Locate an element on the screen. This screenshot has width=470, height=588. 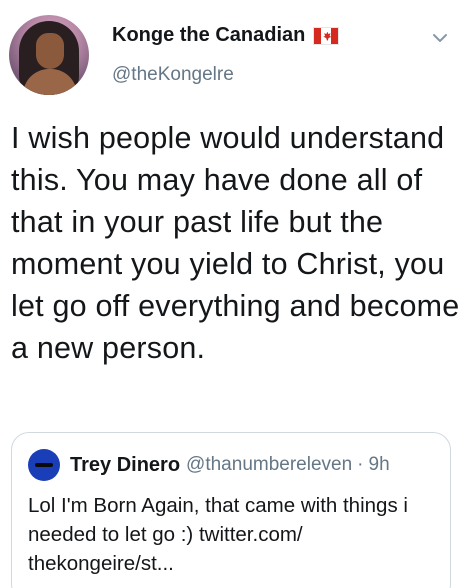
avatar-face is located at coordinates (50, 51).